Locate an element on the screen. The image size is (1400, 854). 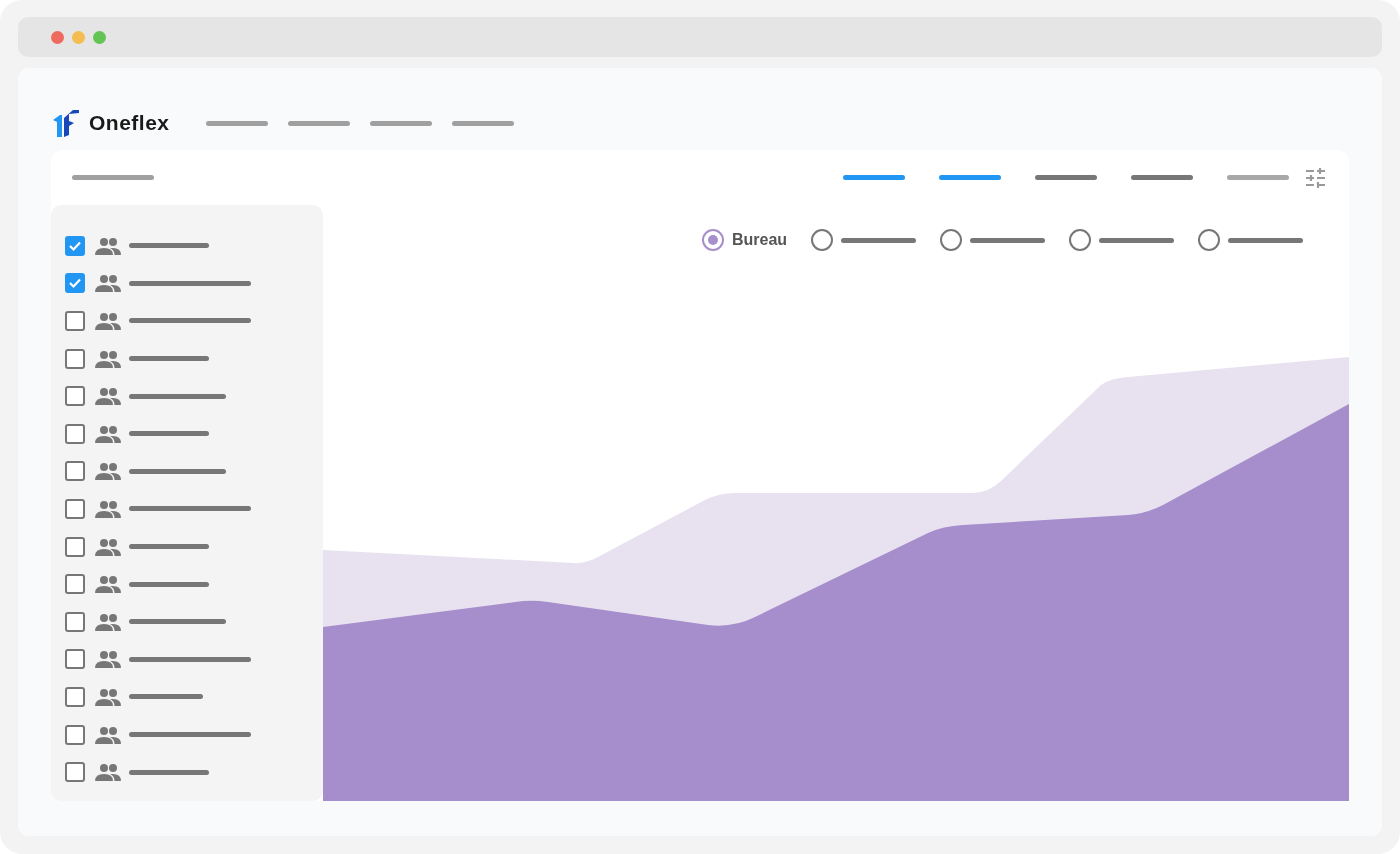
filter-sliders-icon is located at coordinates (1316, 177).